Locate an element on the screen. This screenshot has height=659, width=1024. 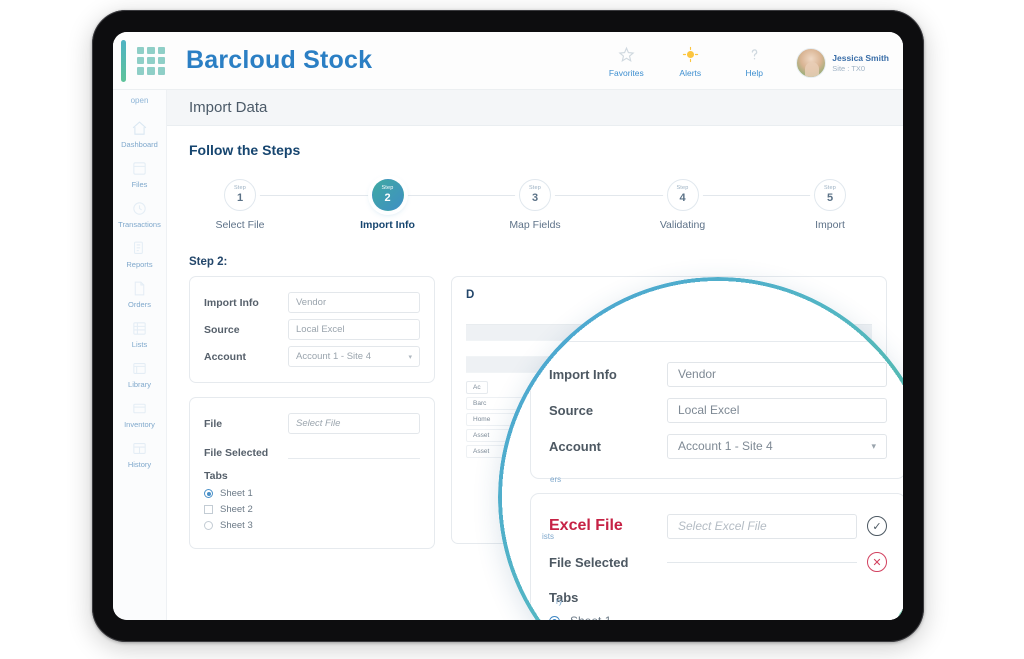
step-word: Step is located at coordinates (830, 188).